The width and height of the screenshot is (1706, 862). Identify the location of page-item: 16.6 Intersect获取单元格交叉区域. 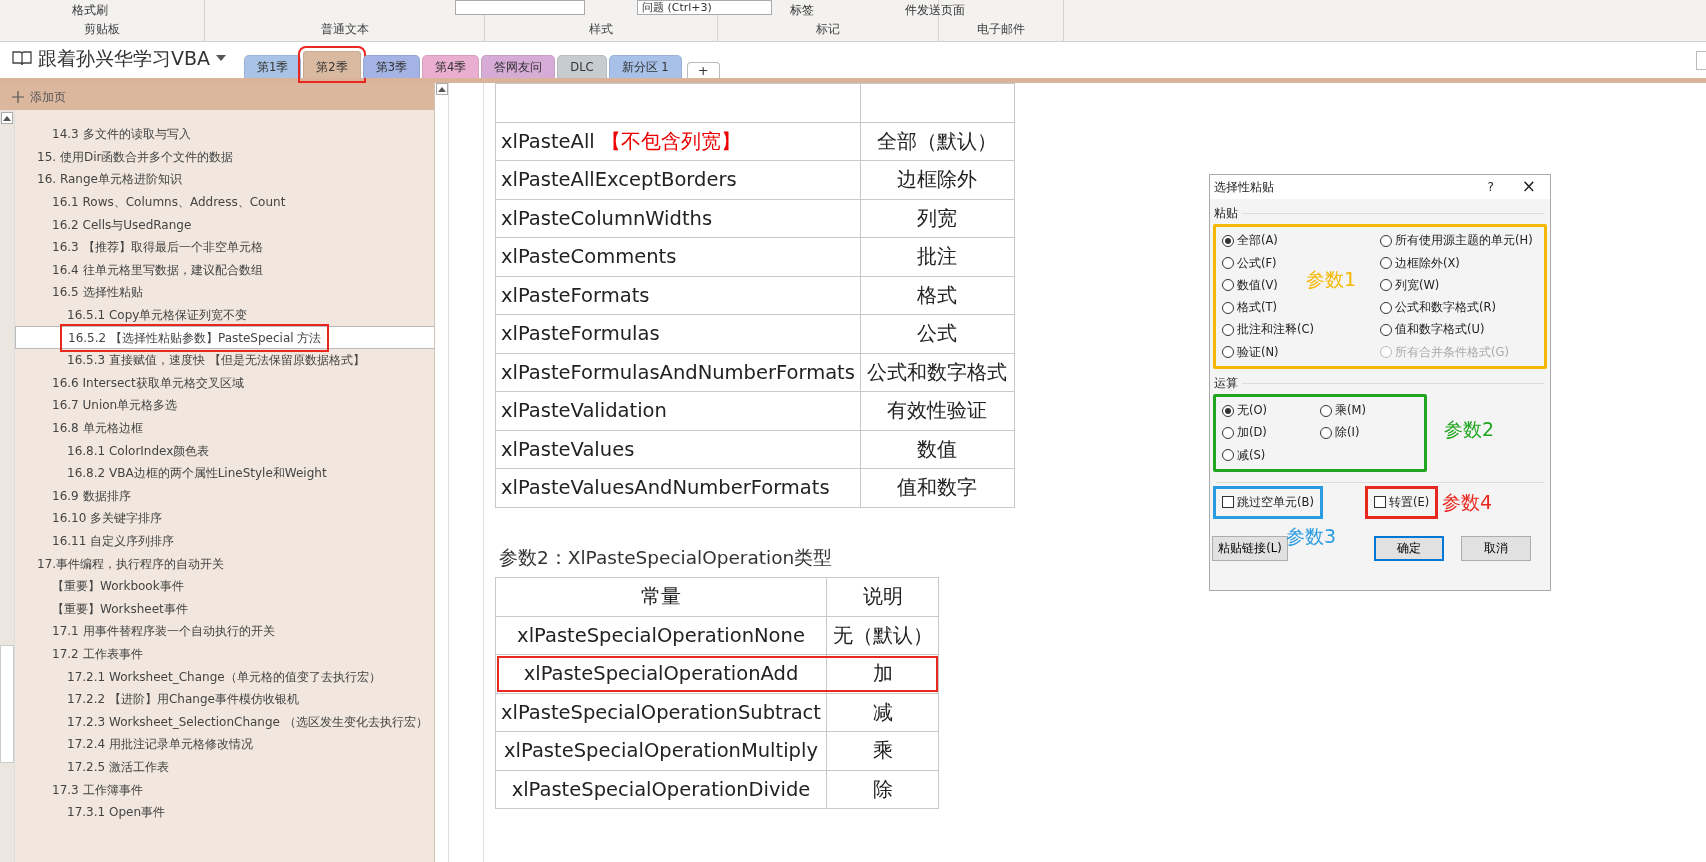
(148, 382).